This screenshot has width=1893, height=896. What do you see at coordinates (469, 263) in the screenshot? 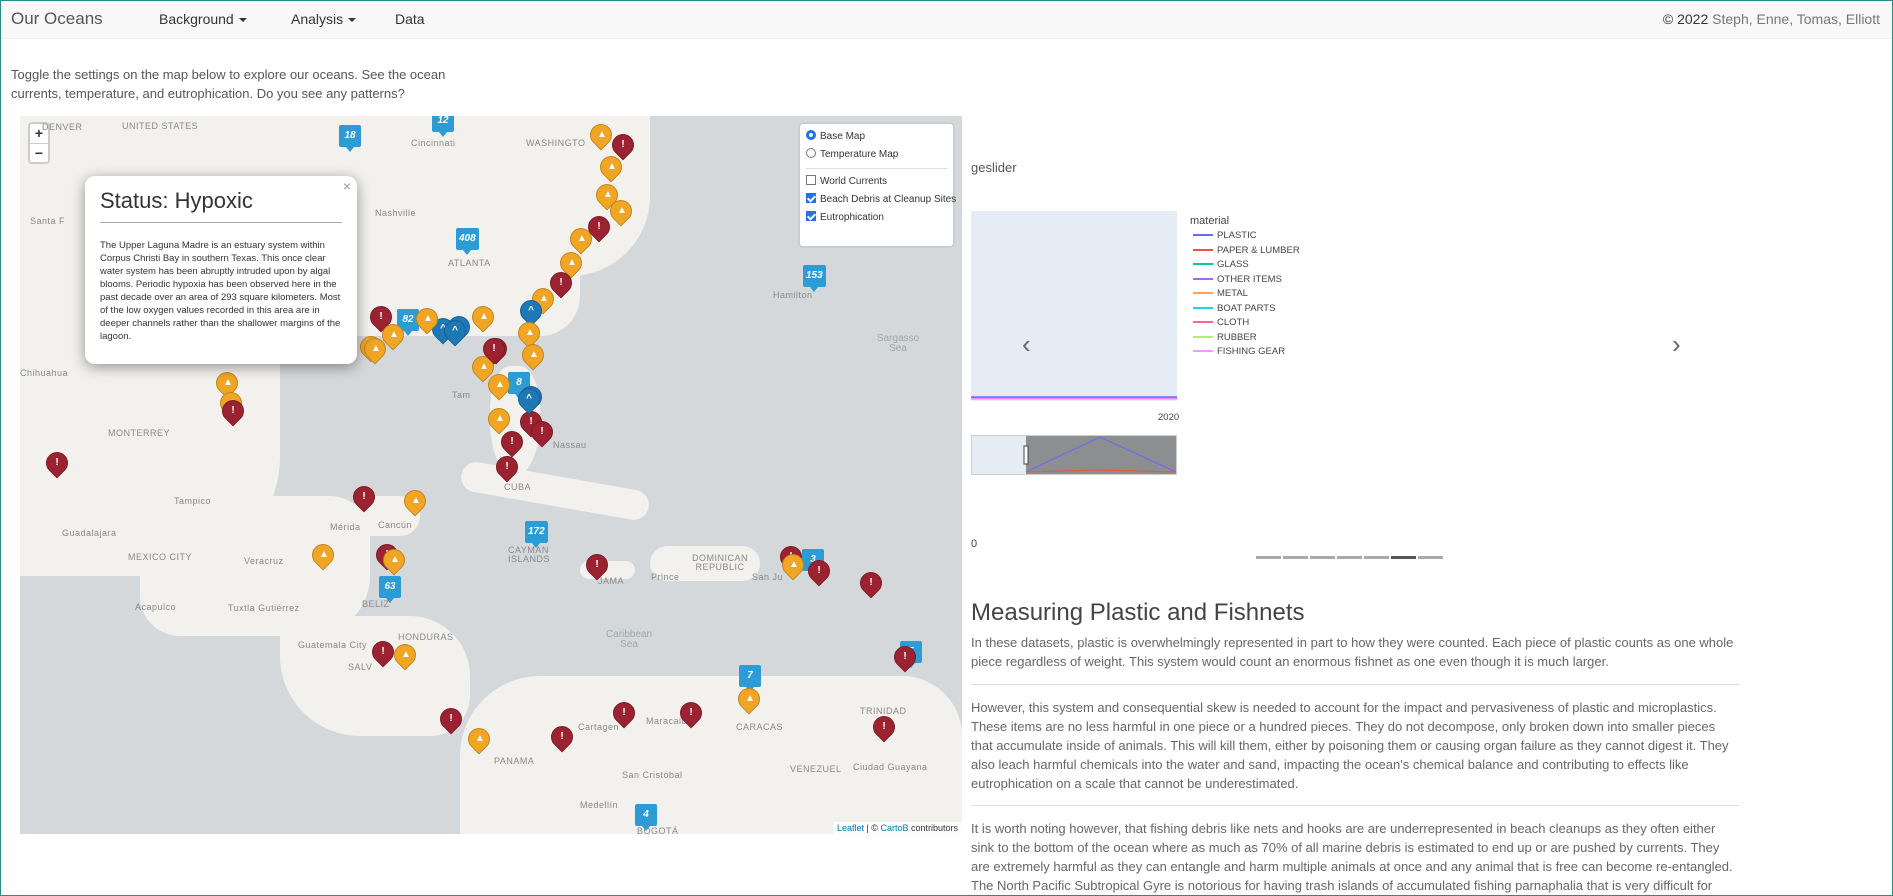
I see `map-label: ATLANTA` at bounding box center [469, 263].